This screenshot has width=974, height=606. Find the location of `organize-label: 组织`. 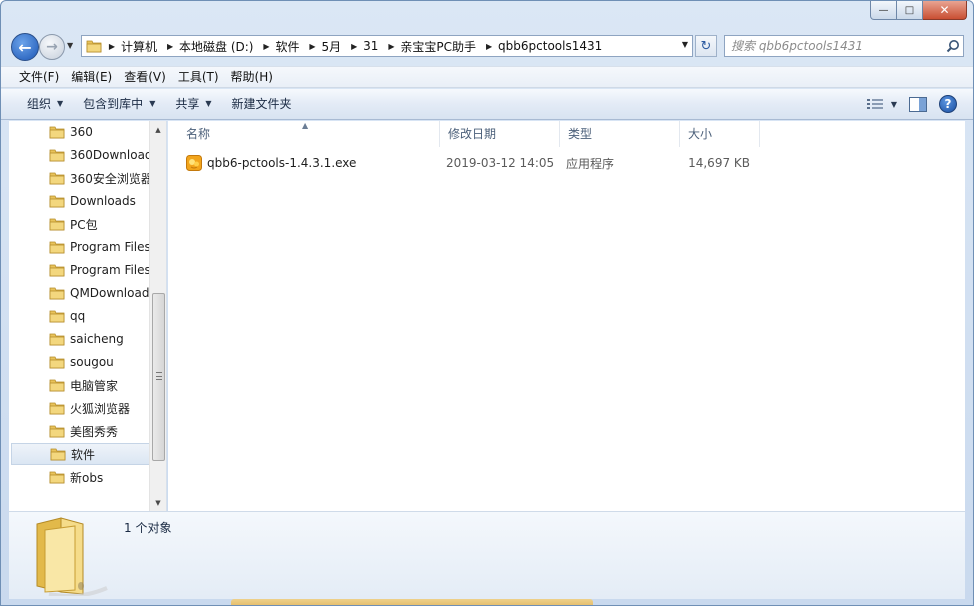

organize-label: 组织 is located at coordinates (39, 104).